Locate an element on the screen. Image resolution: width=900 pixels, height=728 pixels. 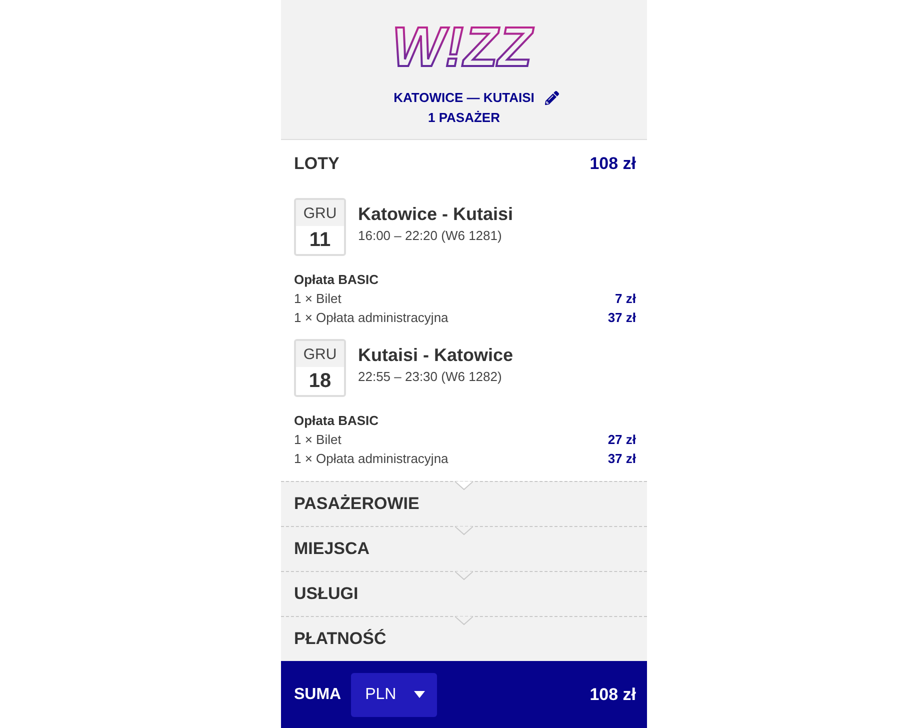
passenger-count: 1 PASAŻER is located at coordinates (464, 118).